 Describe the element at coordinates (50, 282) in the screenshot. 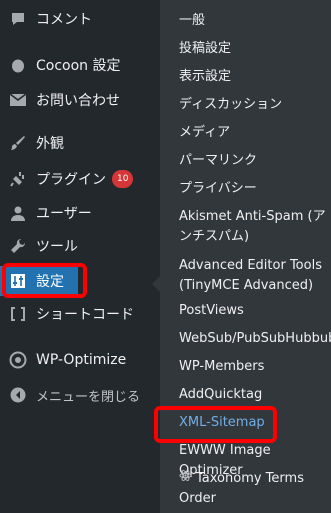

I see `menu-label: 設定` at that location.